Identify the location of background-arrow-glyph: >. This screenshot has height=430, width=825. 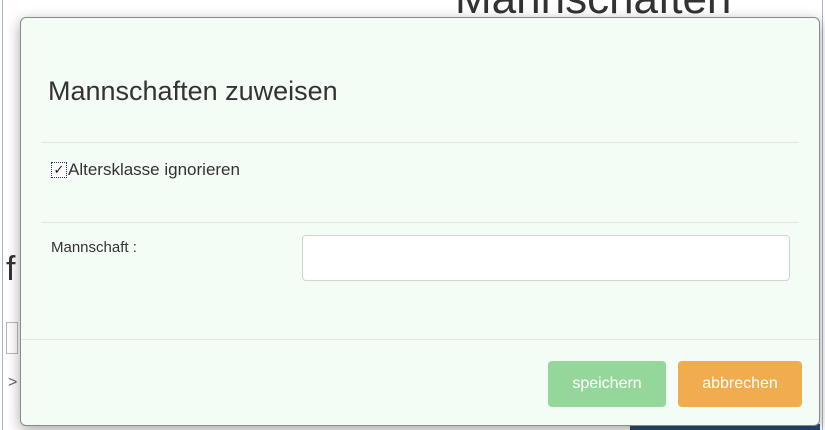
(13, 382).